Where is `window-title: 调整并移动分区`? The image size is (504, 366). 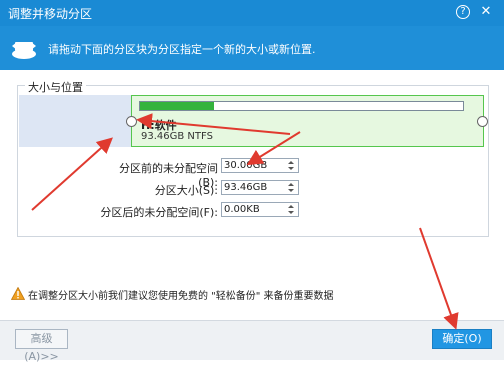
window-title: 调整并移动分区 is located at coordinates (50, 14).